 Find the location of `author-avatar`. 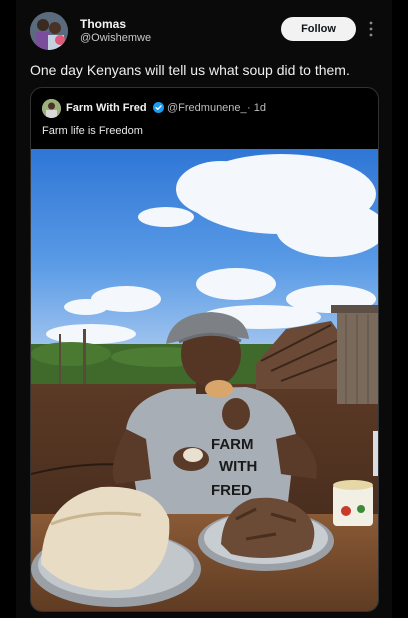

author-avatar is located at coordinates (49, 31).